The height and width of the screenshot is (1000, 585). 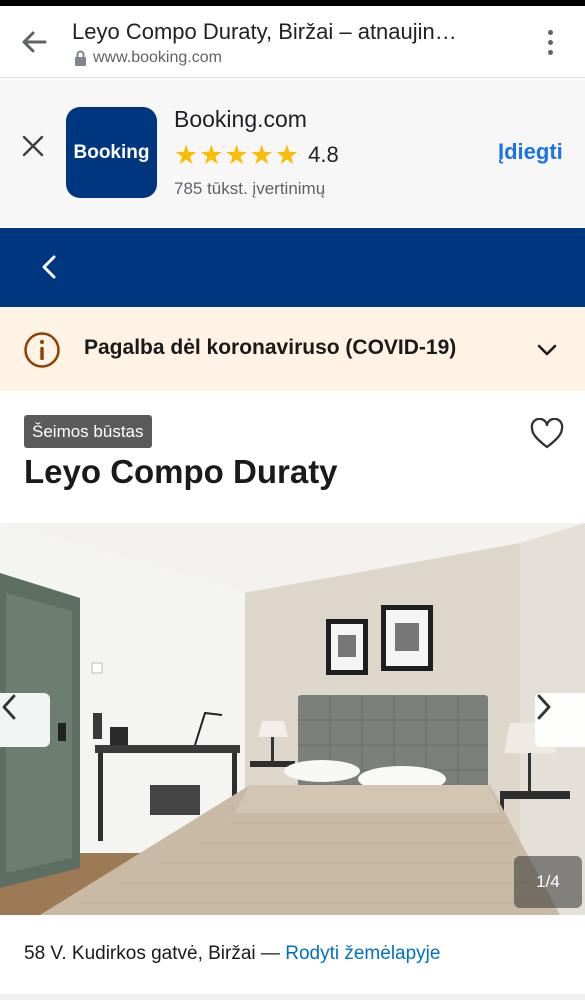 What do you see at coordinates (88, 431) in the screenshot?
I see `property-type-badge: Šeimos būstas` at bounding box center [88, 431].